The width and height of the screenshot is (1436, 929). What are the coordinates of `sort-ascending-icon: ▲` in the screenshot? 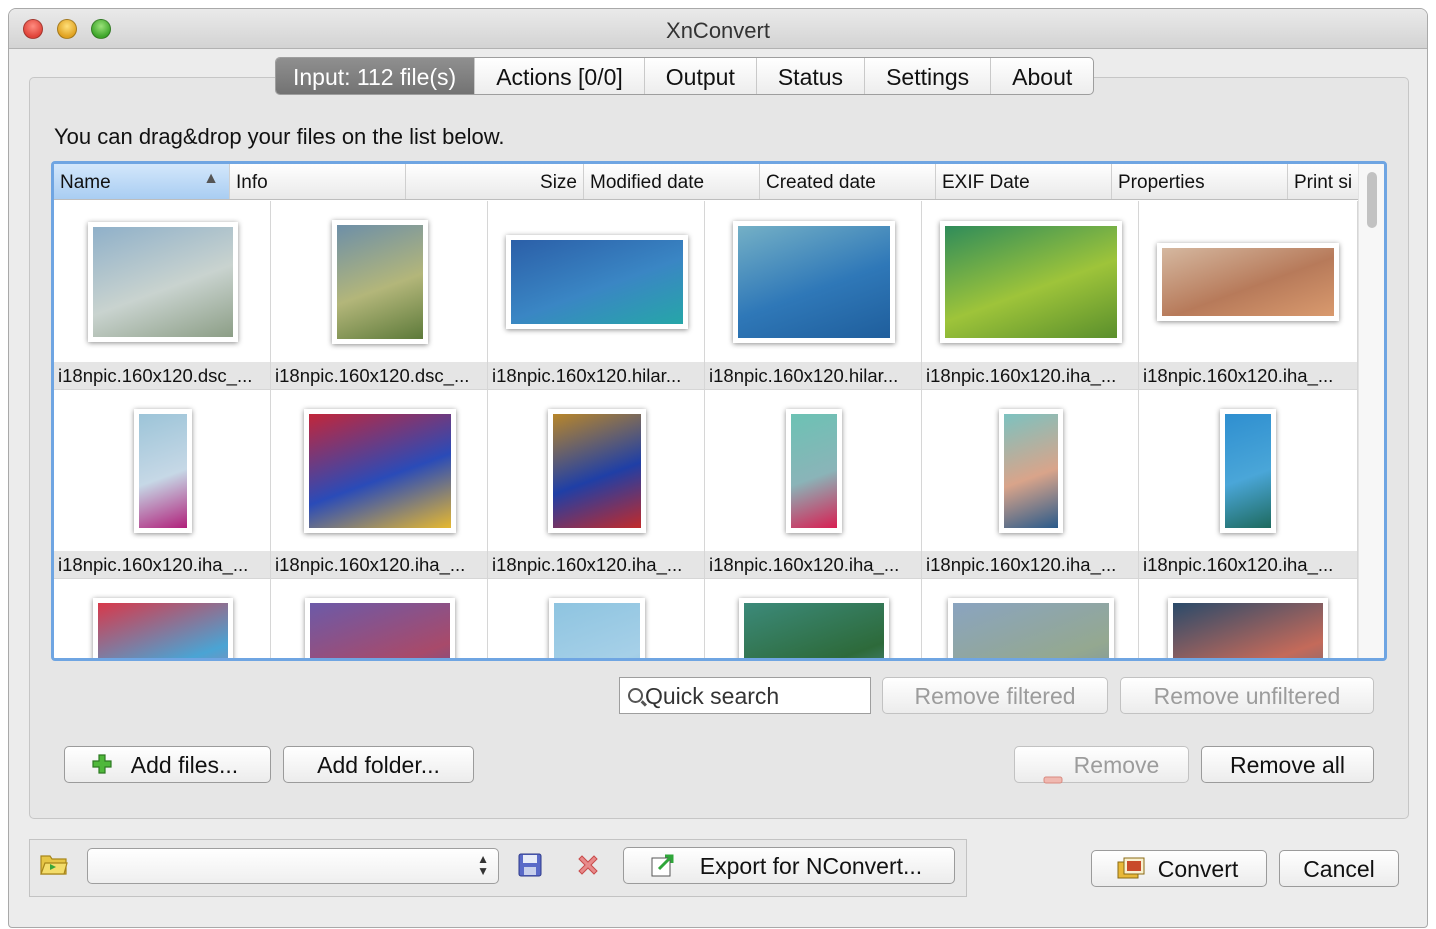 It's located at (211, 178).